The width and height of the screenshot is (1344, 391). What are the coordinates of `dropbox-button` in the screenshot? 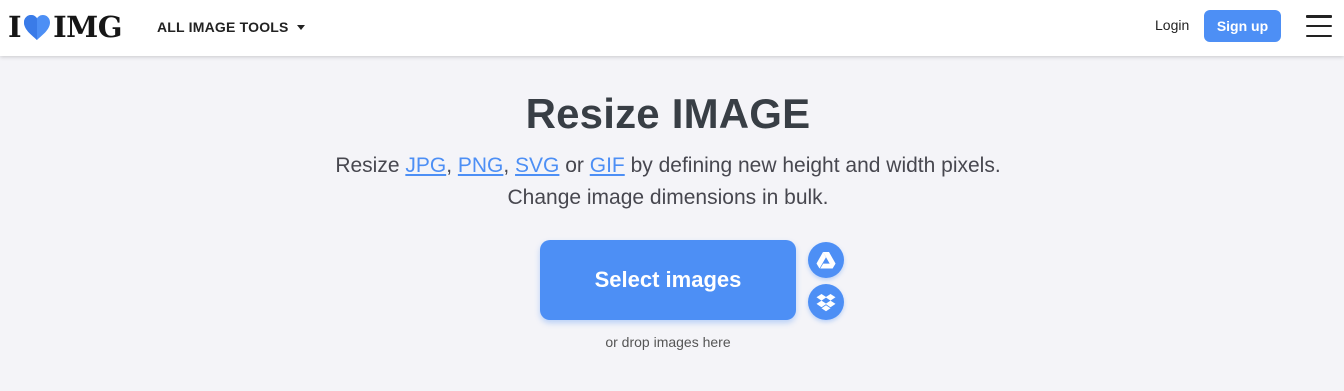 It's located at (826, 302).